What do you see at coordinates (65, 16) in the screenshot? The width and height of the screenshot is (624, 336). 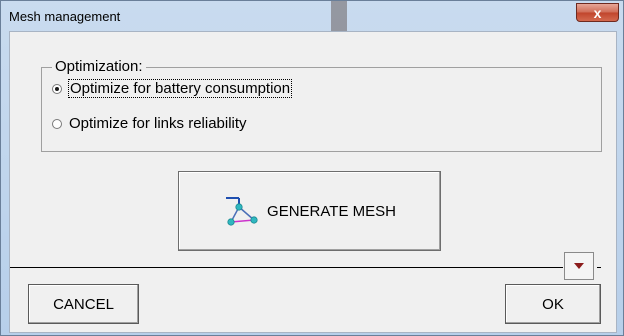 I see `window-title: Mesh management` at bounding box center [65, 16].